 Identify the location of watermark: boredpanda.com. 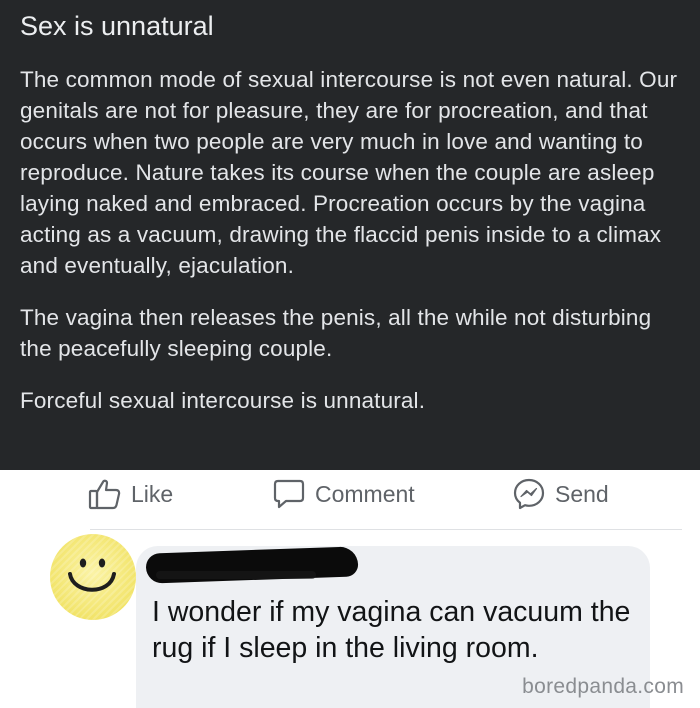
(603, 686).